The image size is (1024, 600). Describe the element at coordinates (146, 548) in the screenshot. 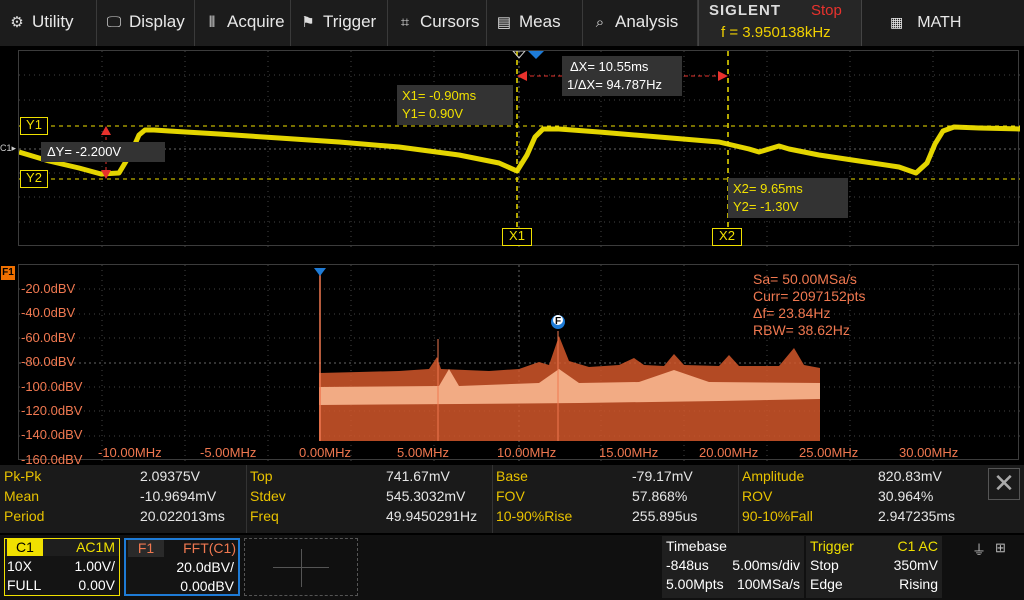

I see `math1-label: F1` at that location.